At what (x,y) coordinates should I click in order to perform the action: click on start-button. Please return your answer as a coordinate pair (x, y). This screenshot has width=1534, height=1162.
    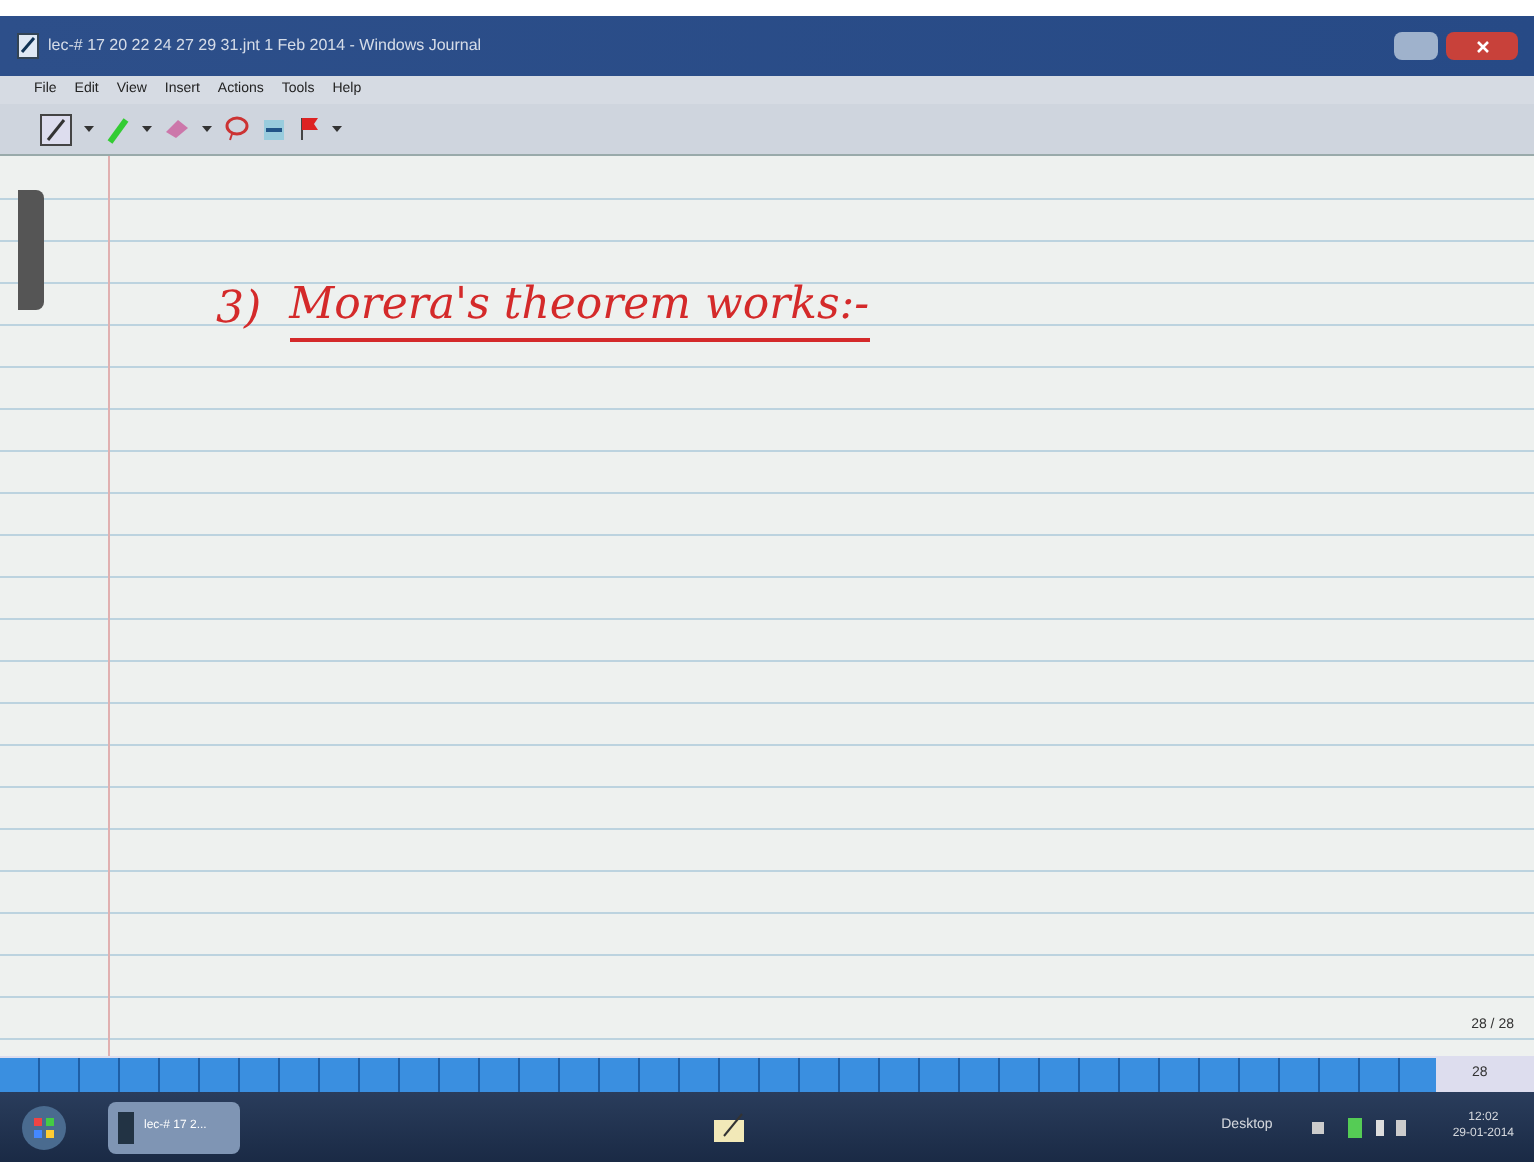
    Looking at the image, I should click on (44, 1127).